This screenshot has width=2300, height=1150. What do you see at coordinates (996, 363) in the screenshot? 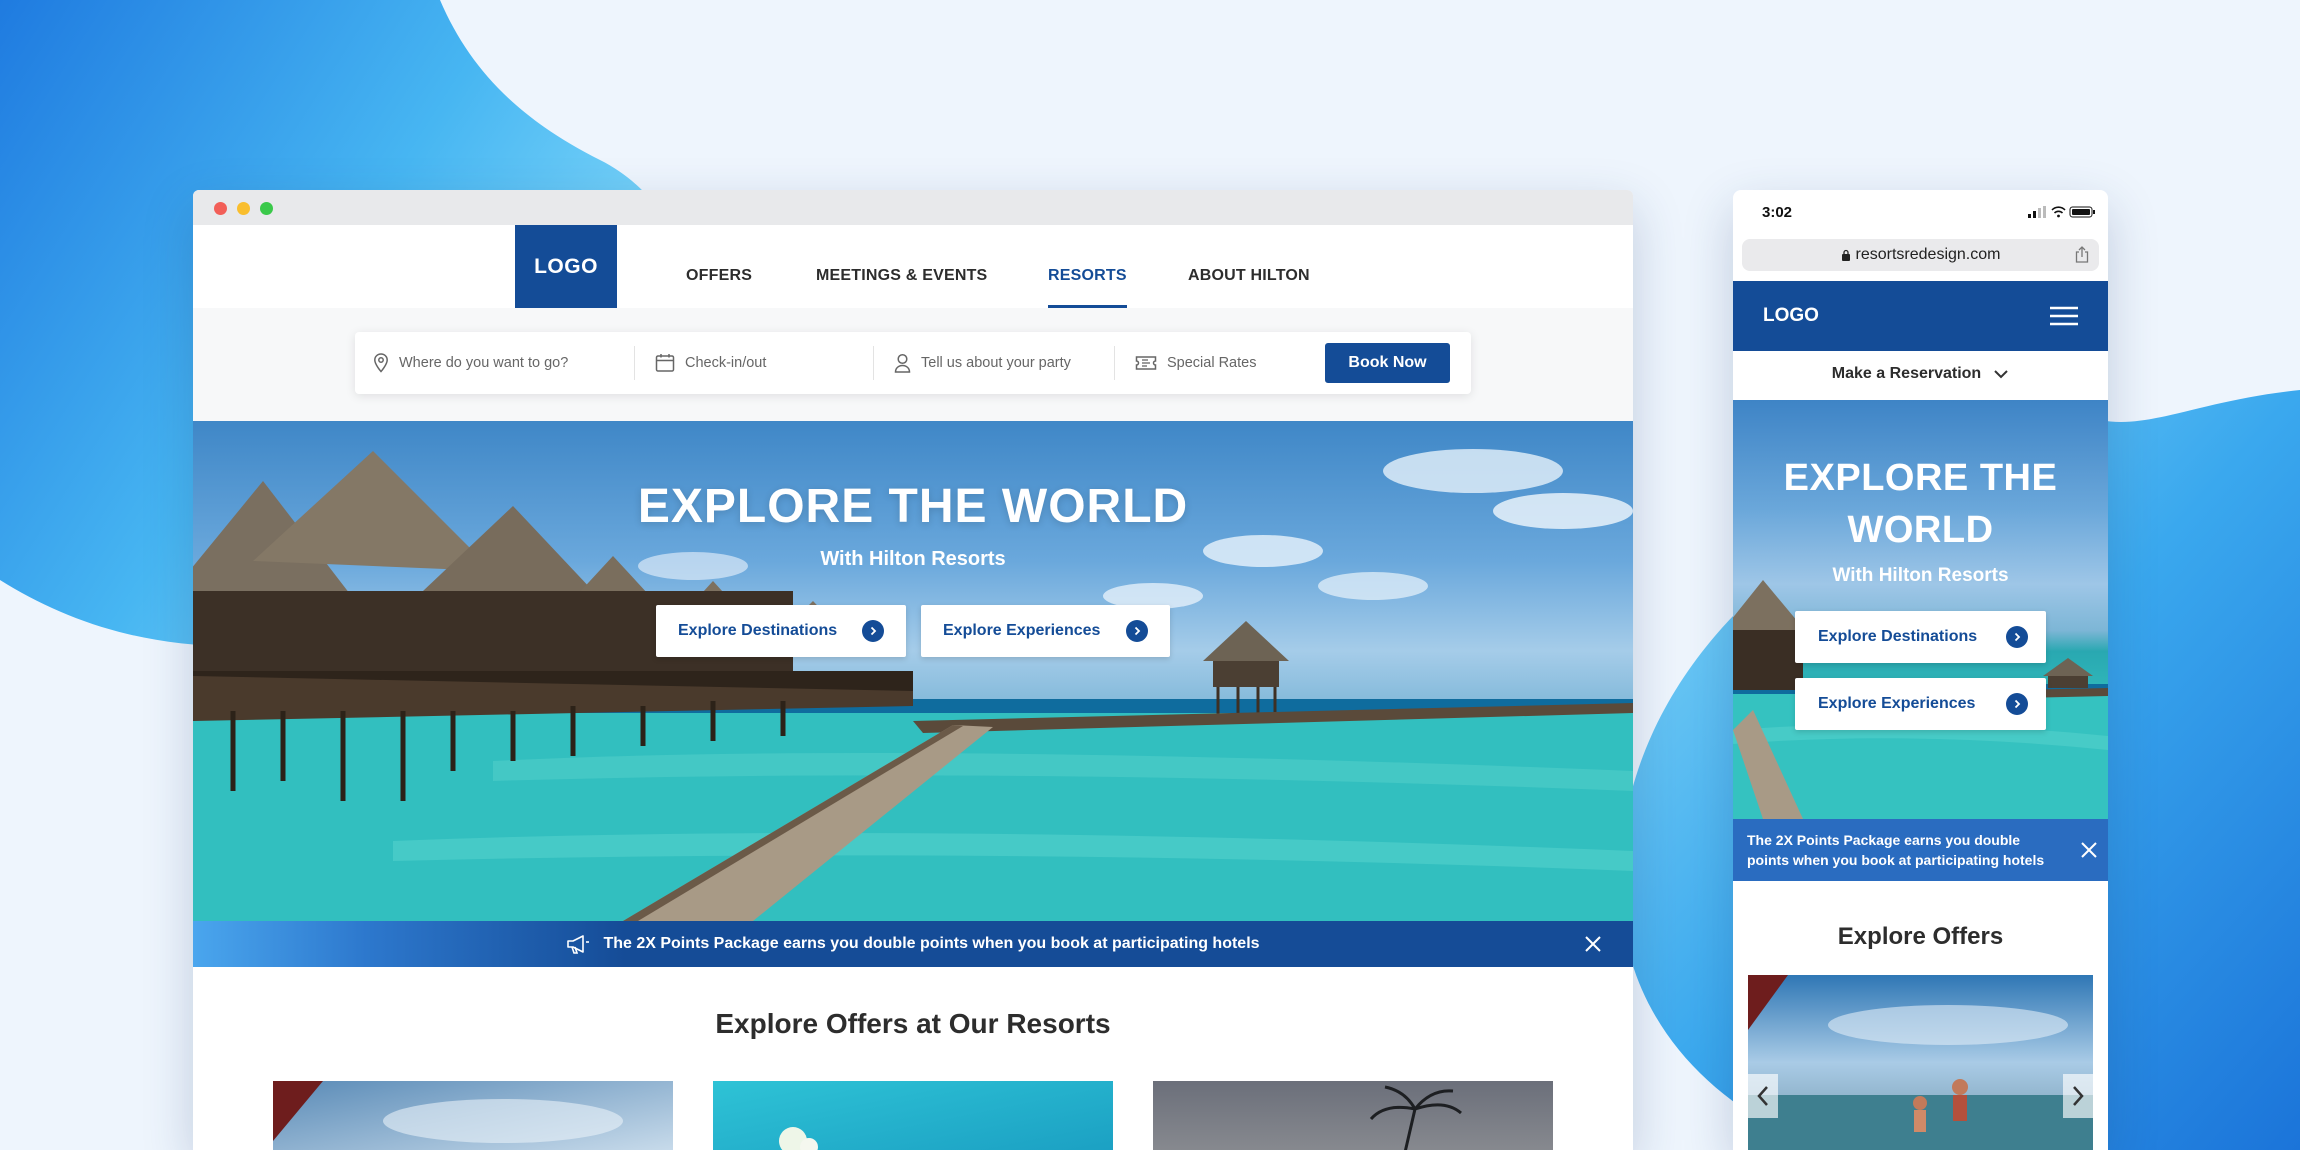
I see `party-placeholder: Tell us about your party` at bounding box center [996, 363].